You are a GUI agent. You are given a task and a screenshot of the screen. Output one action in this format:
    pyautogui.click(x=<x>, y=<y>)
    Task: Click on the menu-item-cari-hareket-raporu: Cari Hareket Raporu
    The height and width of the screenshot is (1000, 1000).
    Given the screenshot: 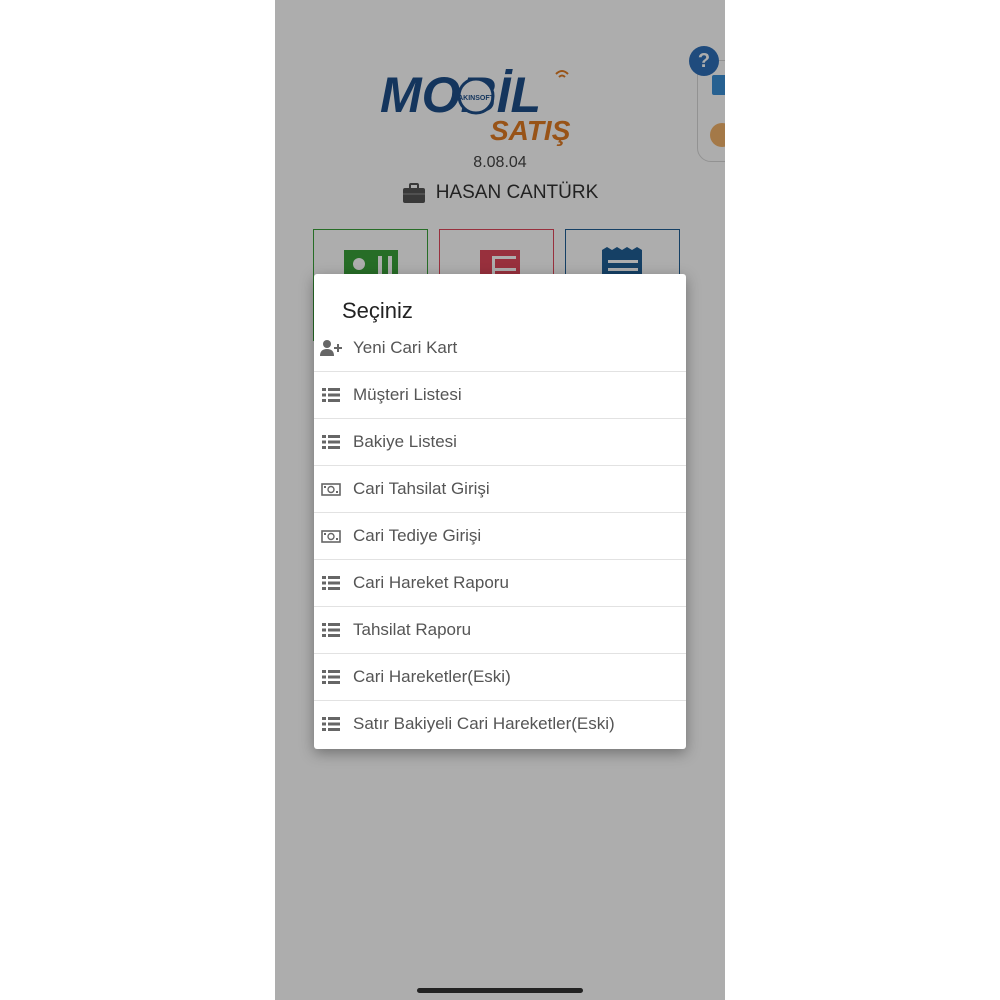 What is the action you would take?
    pyautogui.click(x=500, y=583)
    